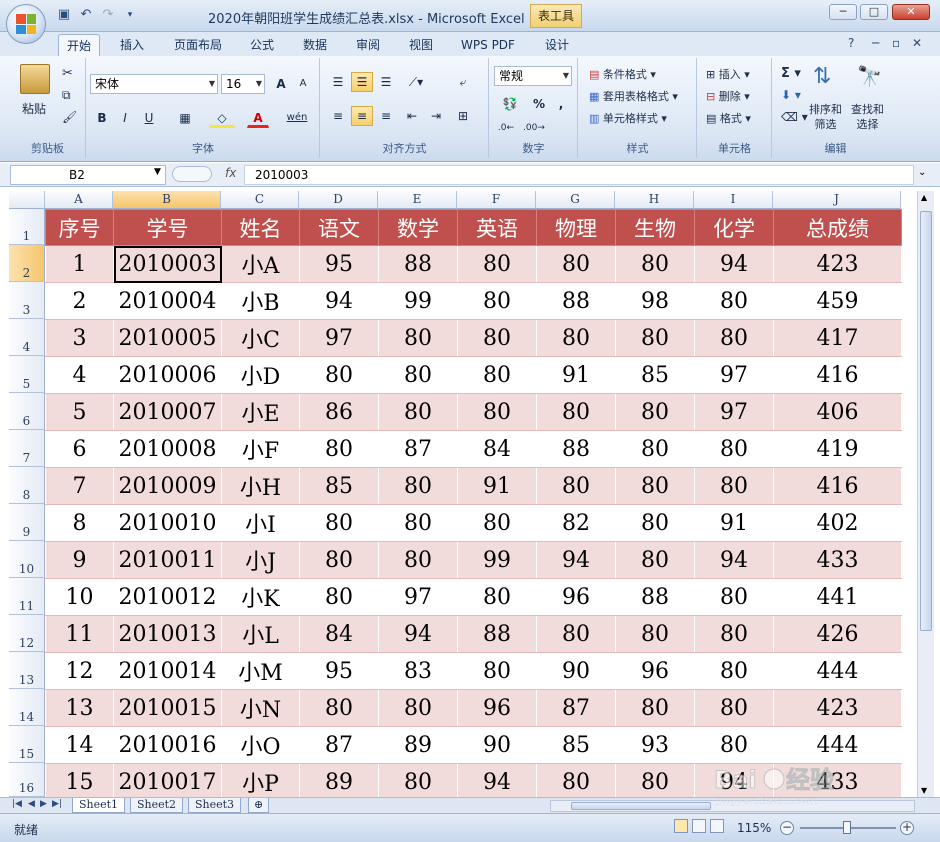 The image size is (940, 842). What do you see at coordinates (260, 560) in the screenshot?
I see `table-cell: 小J` at bounding box center [260, 560].